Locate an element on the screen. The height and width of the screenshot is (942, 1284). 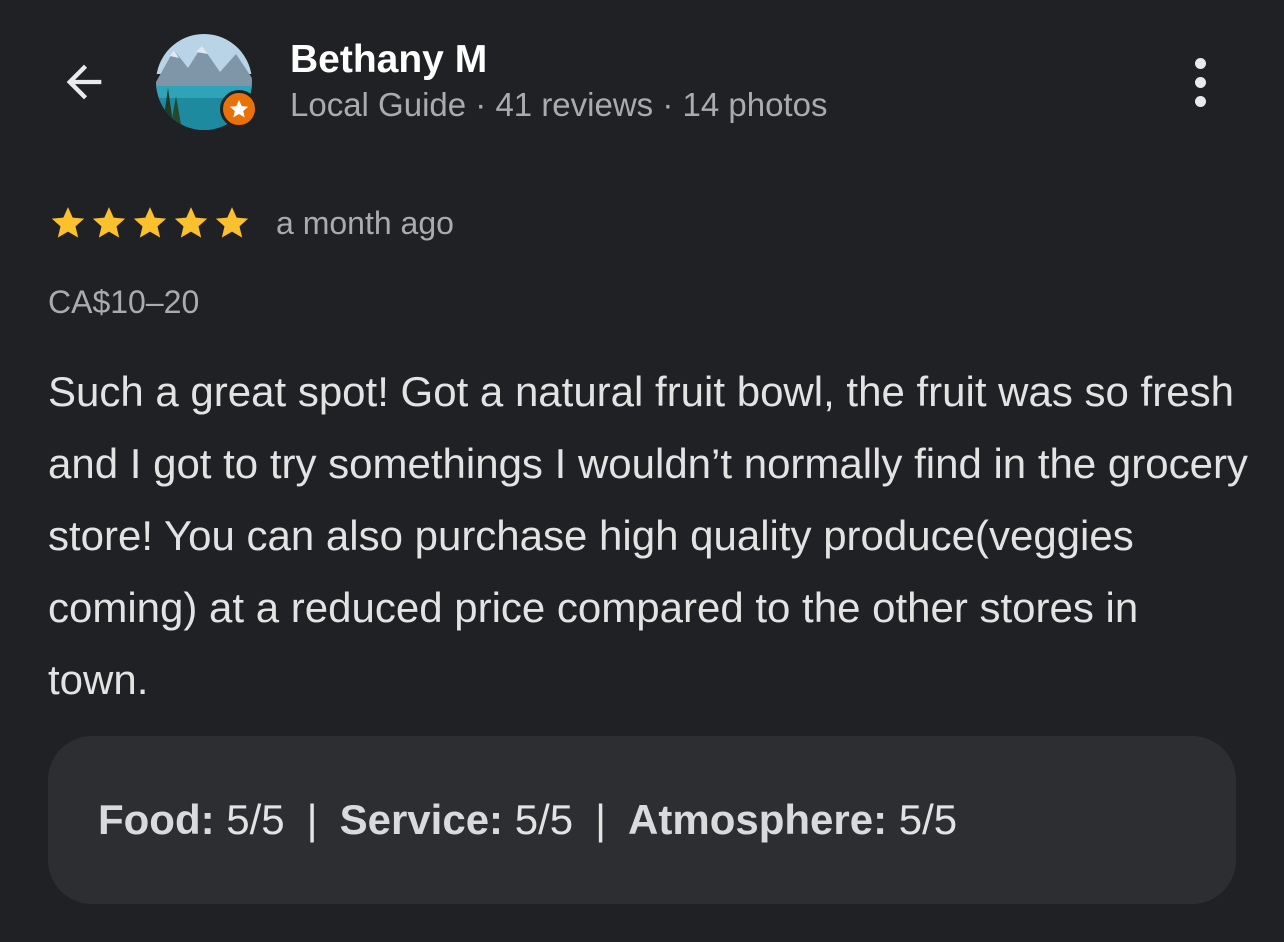
local-guide-badge is located at coordinates (239, 109).